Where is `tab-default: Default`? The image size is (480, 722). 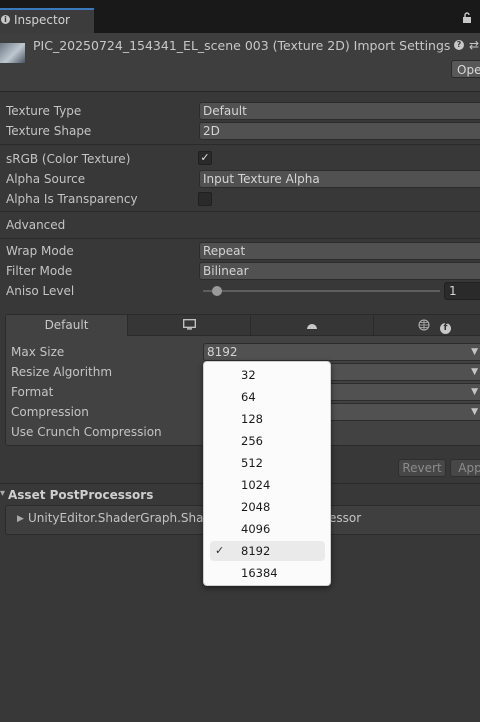
tab-default: Default is located at coordinates (67, 325).